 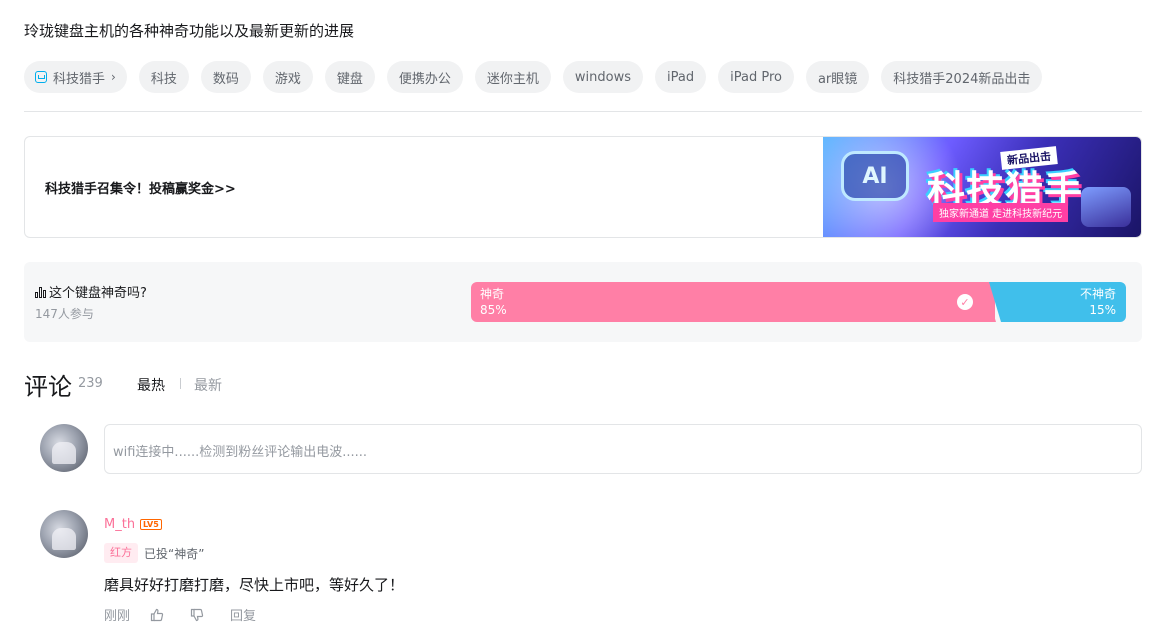 I want to click on reply-button: 回复, so click(x=243, y=614).